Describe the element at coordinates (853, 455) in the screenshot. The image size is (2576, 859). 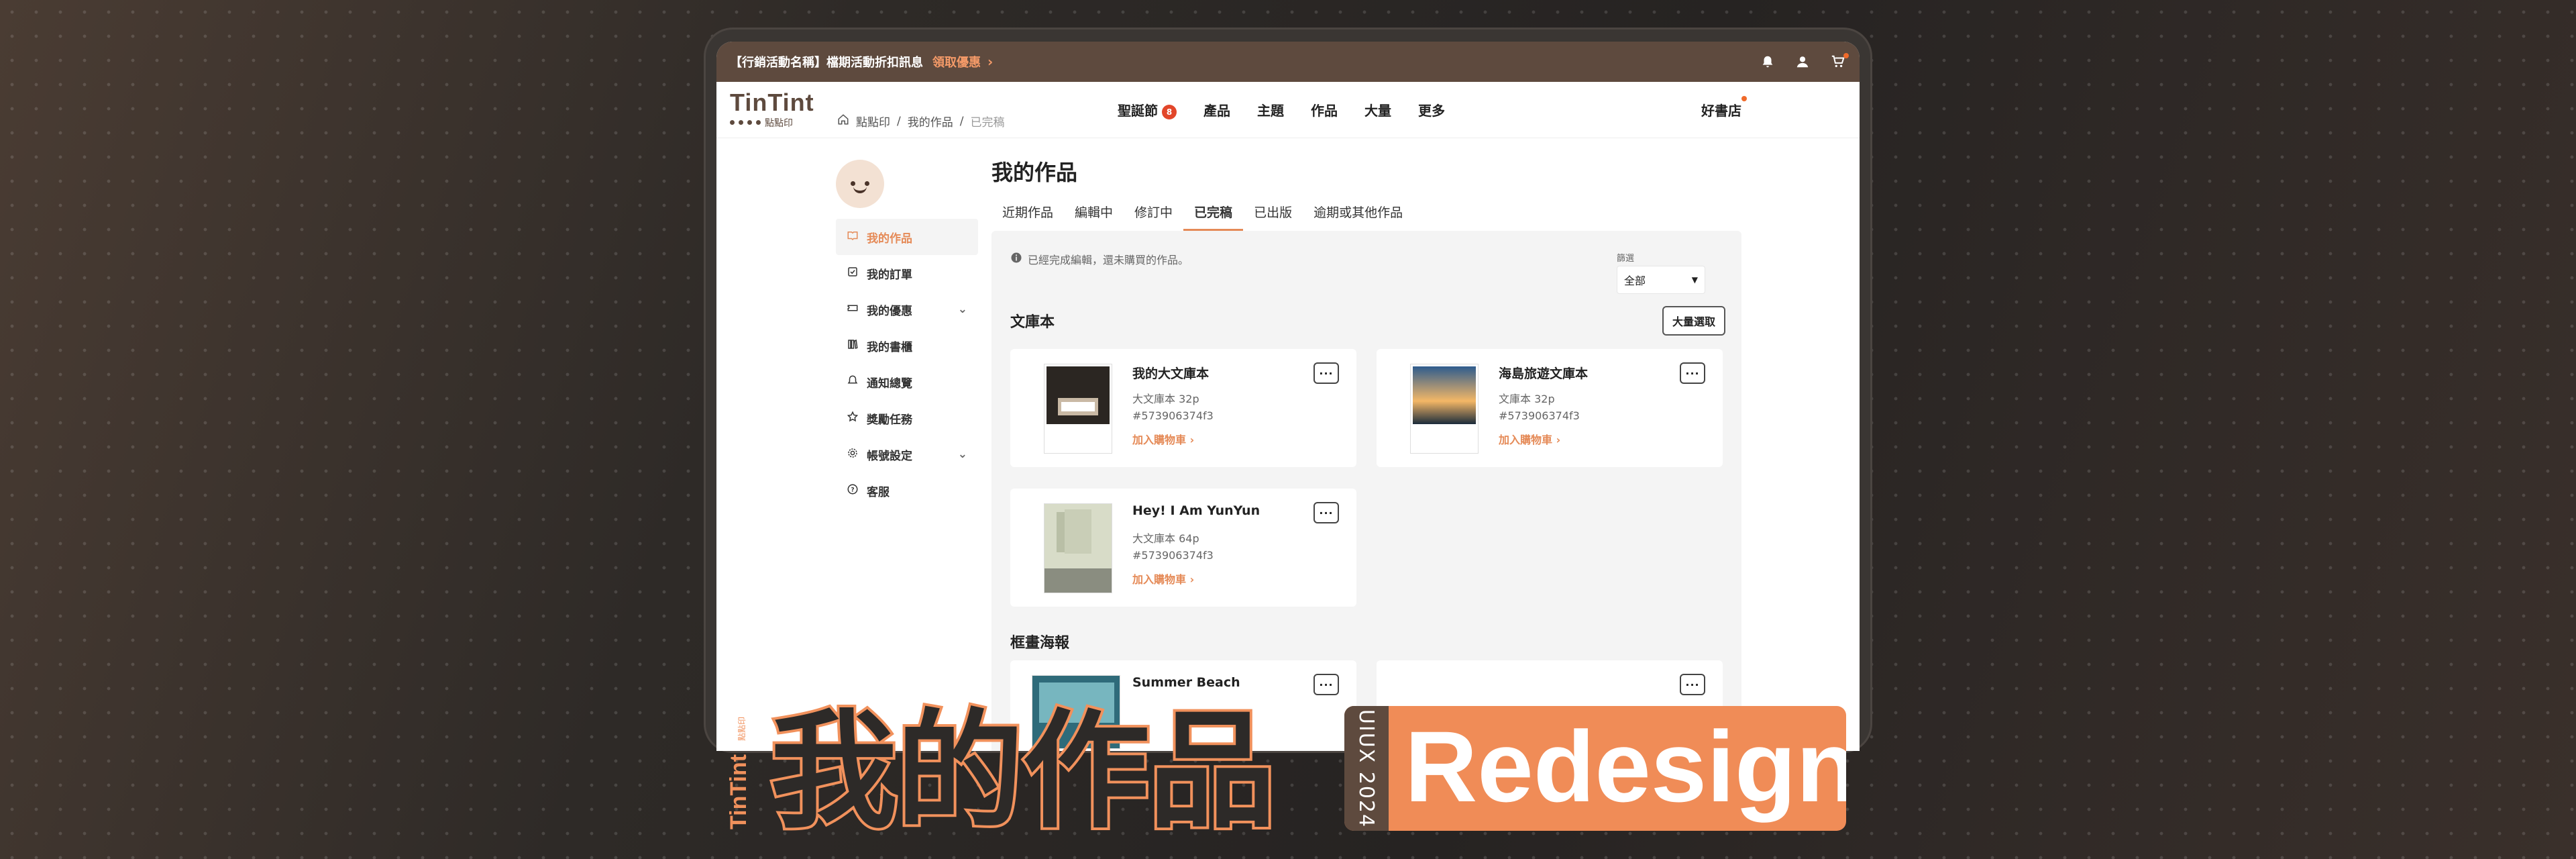
I see `gear-icon` at that location.